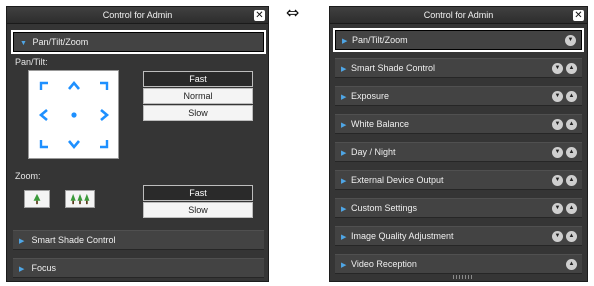  I want to click on left-section-pan-tilt-zoom: ▼ Pan/Tilt/Zoom, so click(138, 42).